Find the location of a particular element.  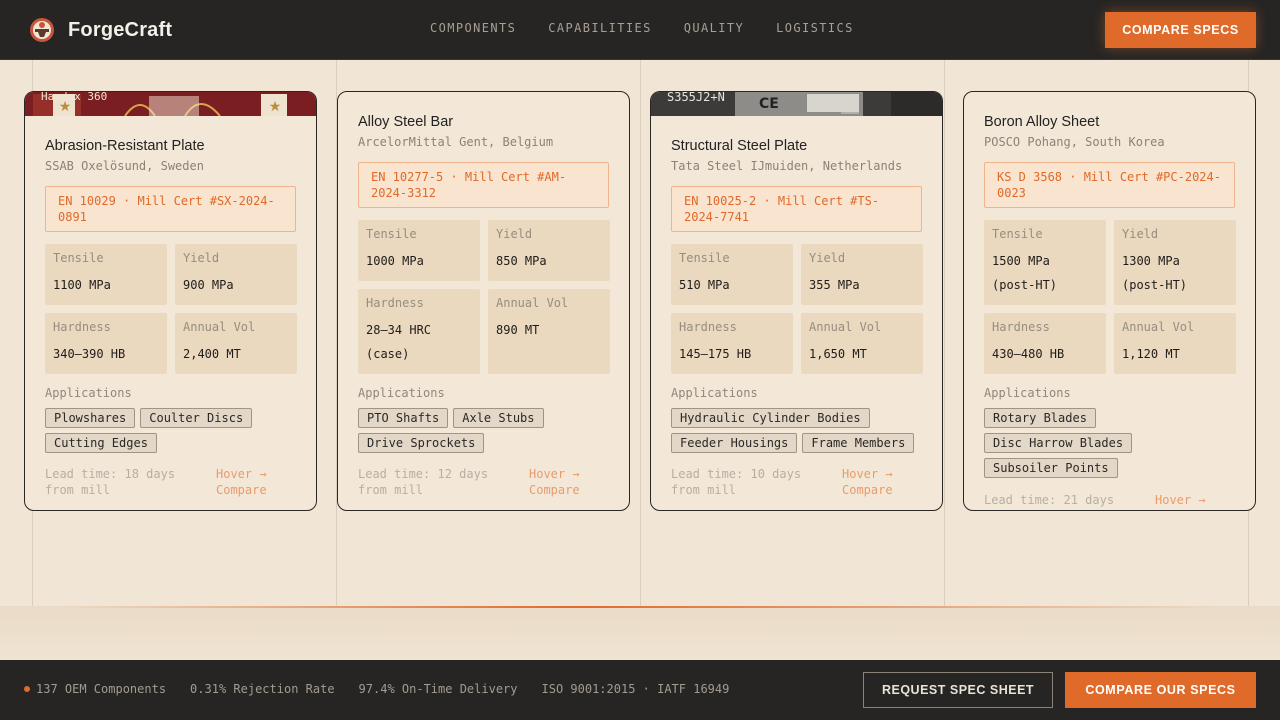

product-image-banner: ★ ★ Hardox 360 is located at coordinates (170, 104).